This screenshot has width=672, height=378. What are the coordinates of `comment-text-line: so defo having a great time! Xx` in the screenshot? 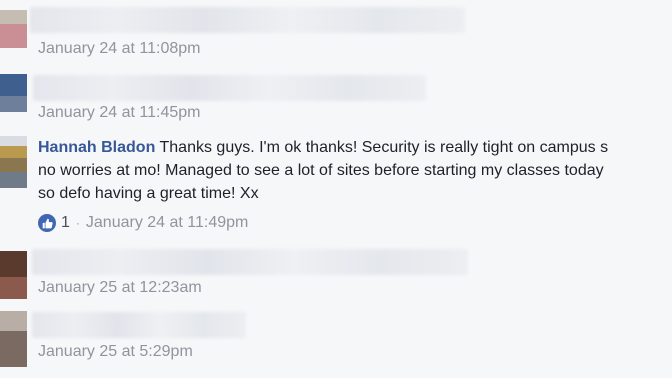 It's located at (148, 193).